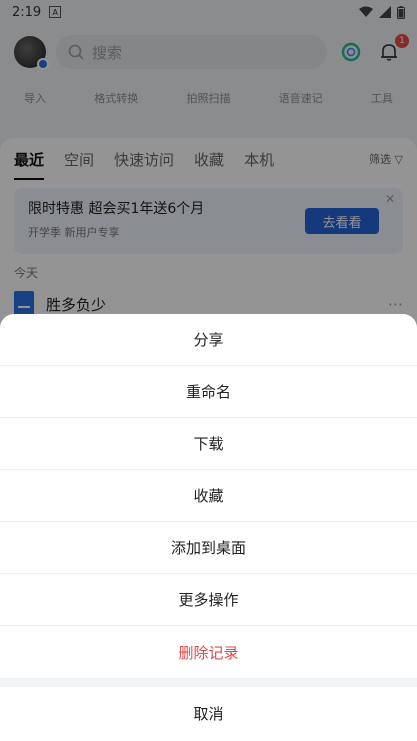  I want to click on favorite-button: 收藏, so click(208, 496).